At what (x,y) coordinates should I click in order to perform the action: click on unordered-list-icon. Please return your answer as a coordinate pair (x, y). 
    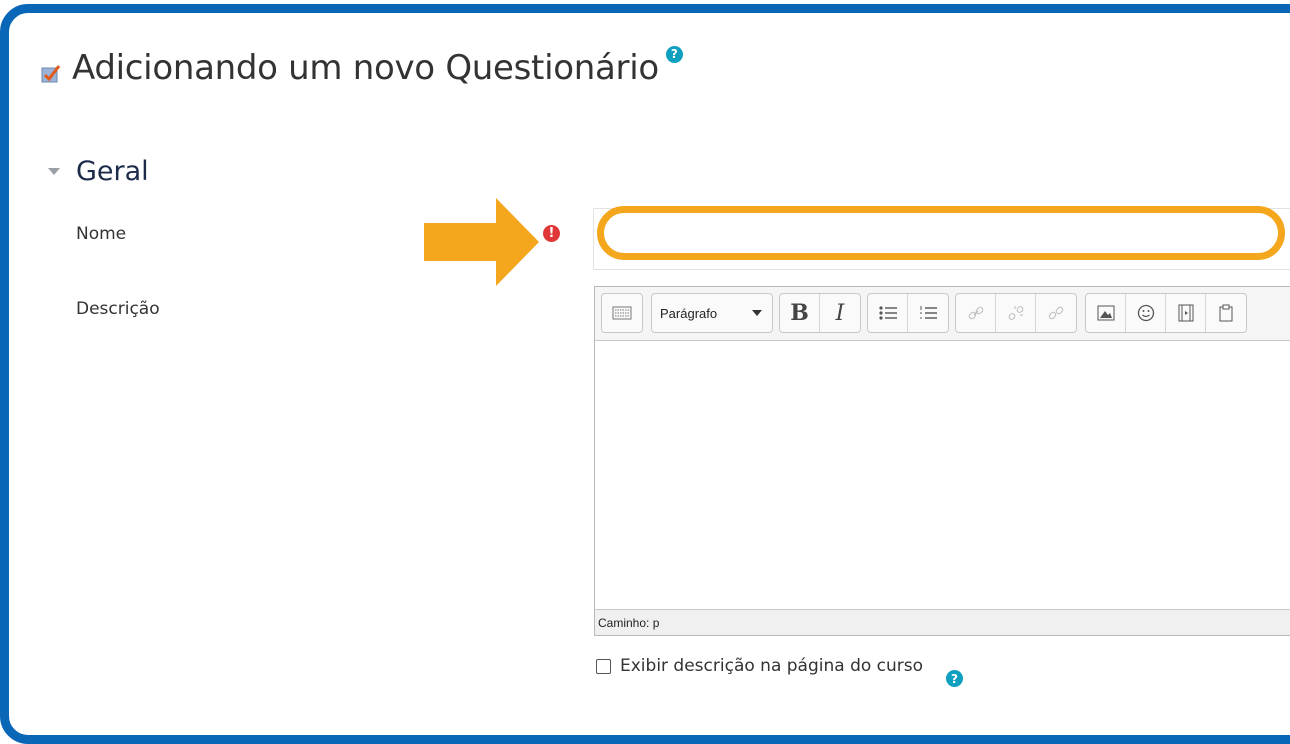
    Looking at the image, I should click on (887, 313).